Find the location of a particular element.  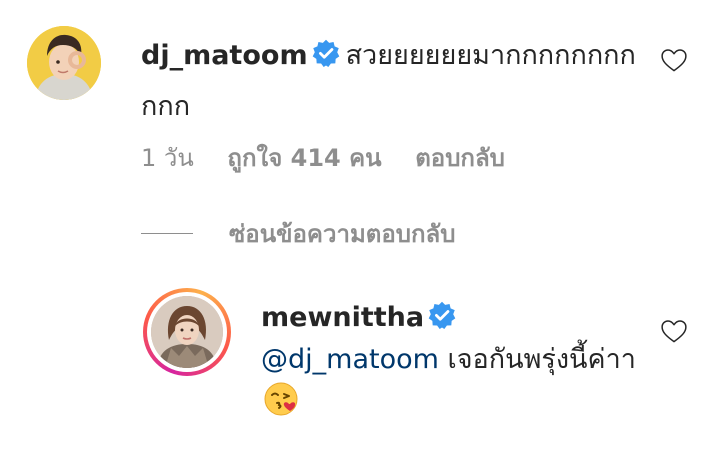

story-ring is located at coordinates (187, 332).